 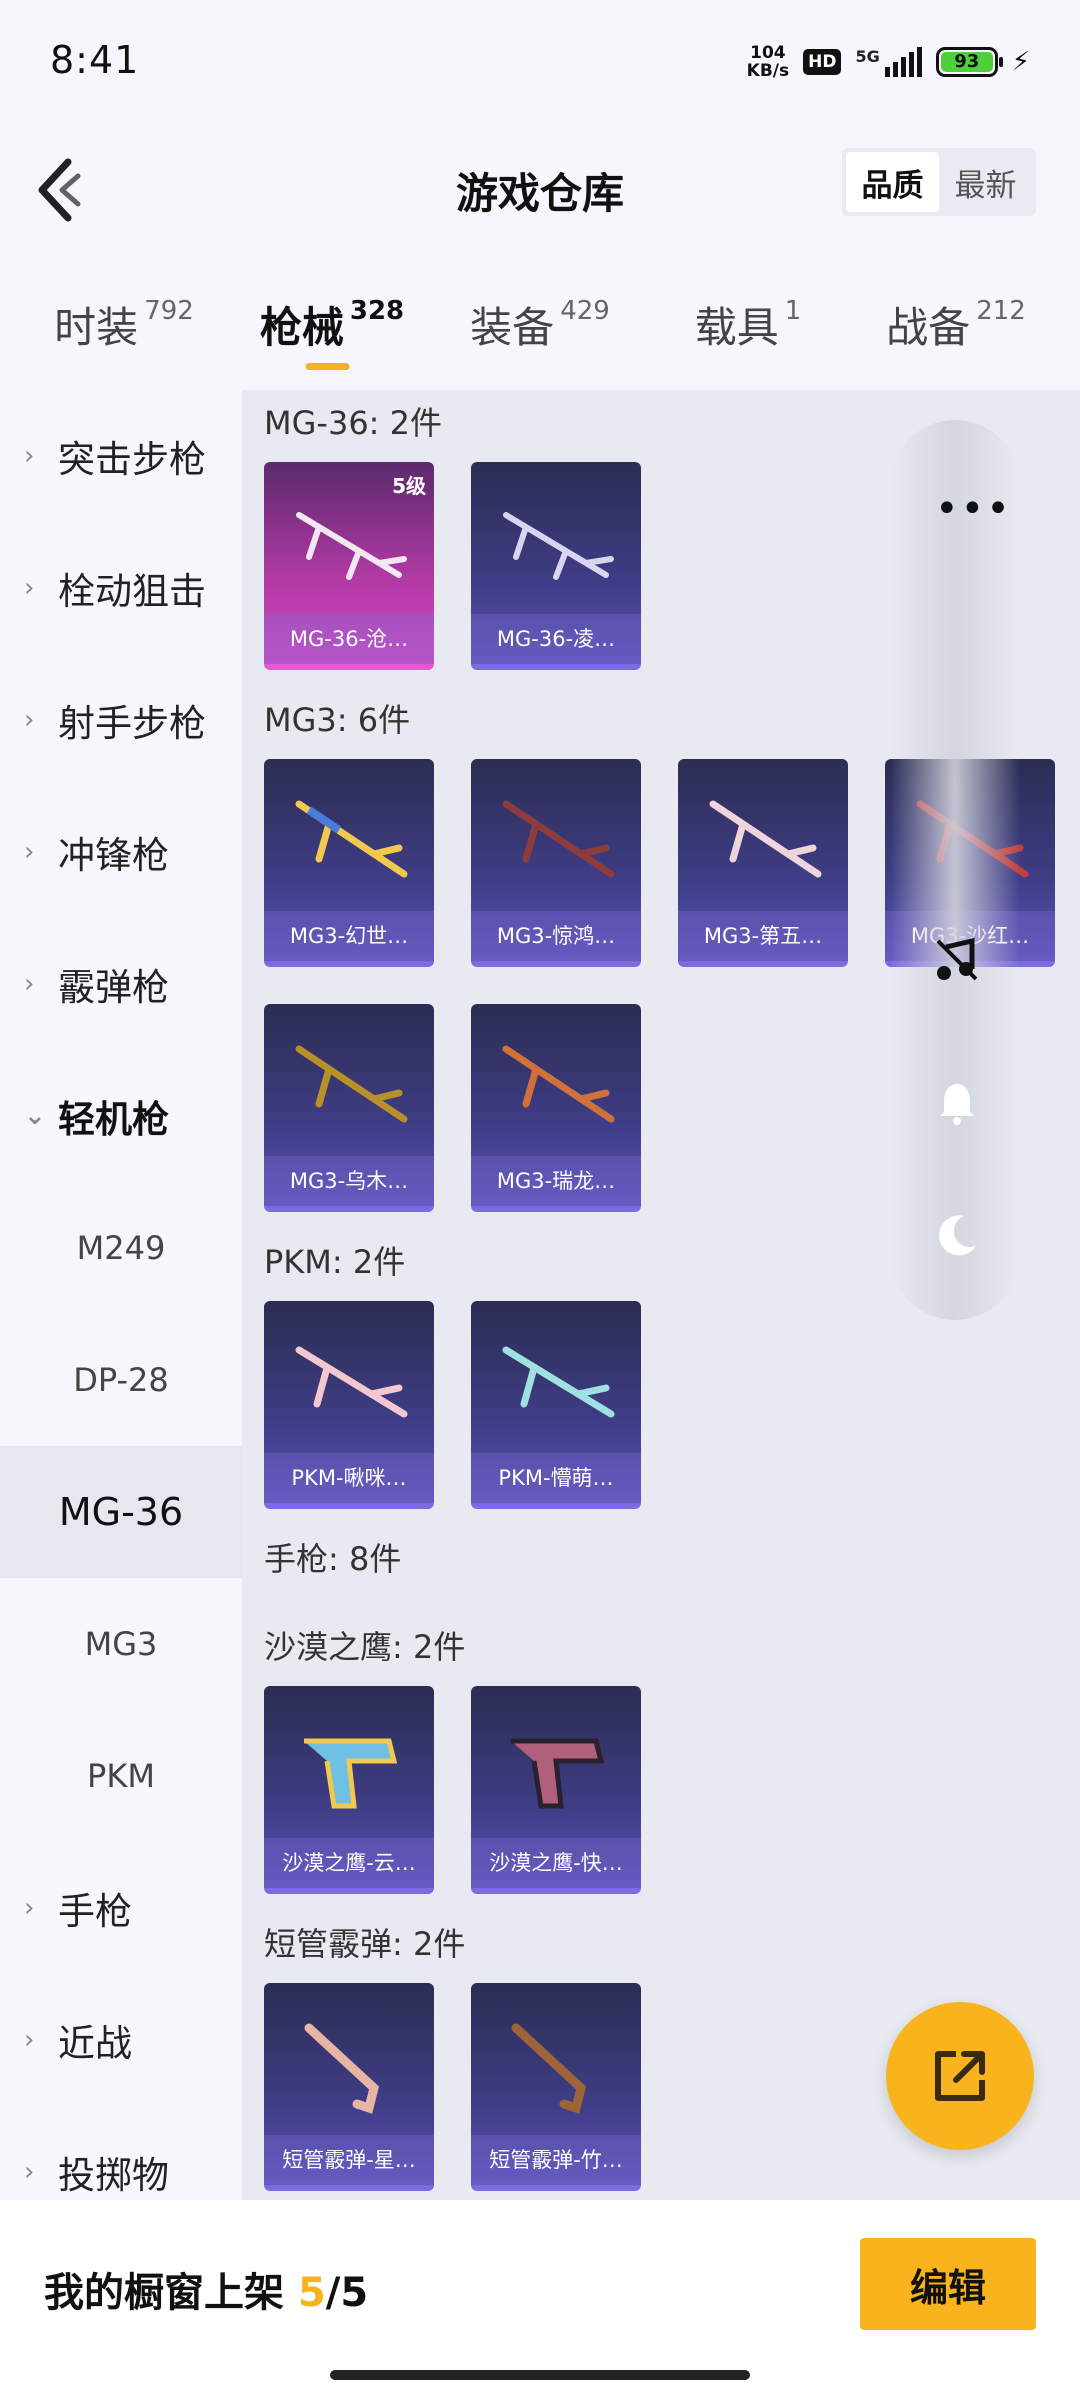 What do you see at coordinates (301, 327) in the screenshot?
I see `tab-label: 枪械` at bounding box center [301, 327].